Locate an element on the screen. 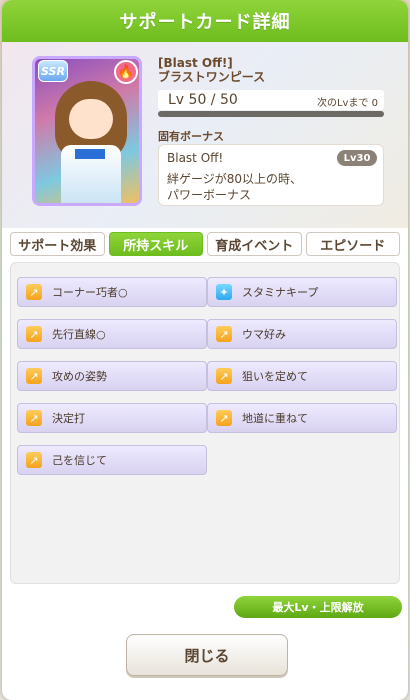 Image resolution: width=410 pixels, height=700 pixels. tab-support-effect: サポート効果 is located at coordinates (57, 244).